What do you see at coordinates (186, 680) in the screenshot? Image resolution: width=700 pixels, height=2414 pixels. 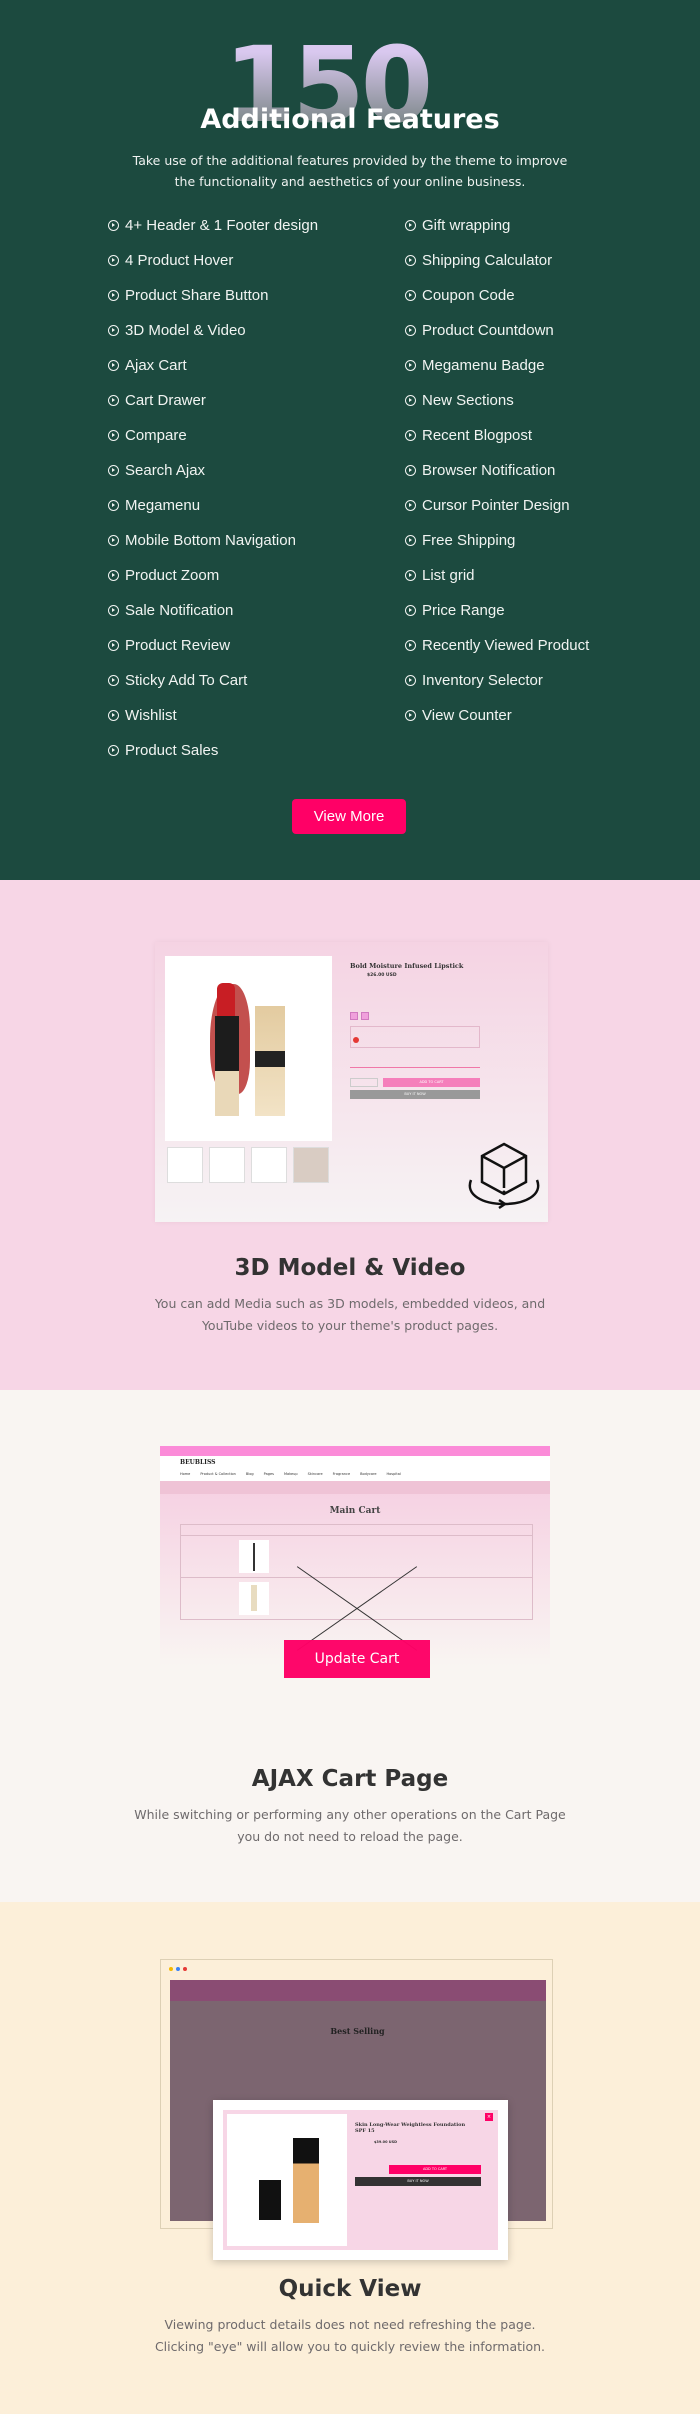 I see `feature-label: Sticky Add To Cart` at bounding box center [186, 680].